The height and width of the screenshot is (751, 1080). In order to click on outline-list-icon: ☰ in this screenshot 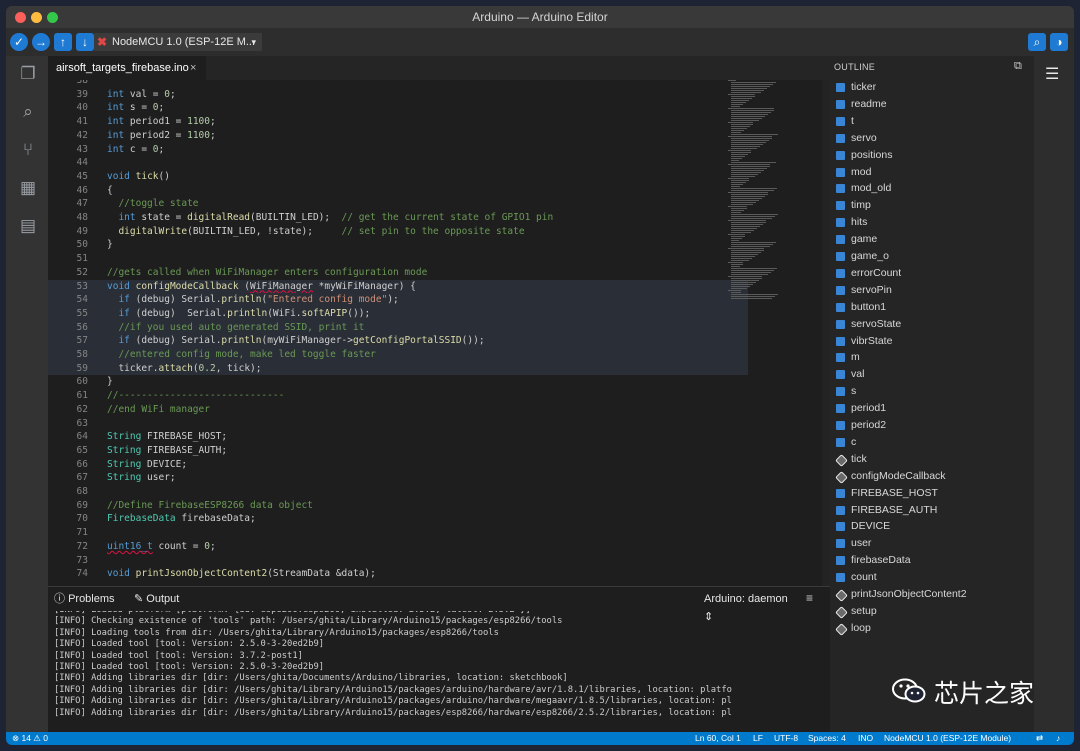, I will do `click(1052, 74)`.